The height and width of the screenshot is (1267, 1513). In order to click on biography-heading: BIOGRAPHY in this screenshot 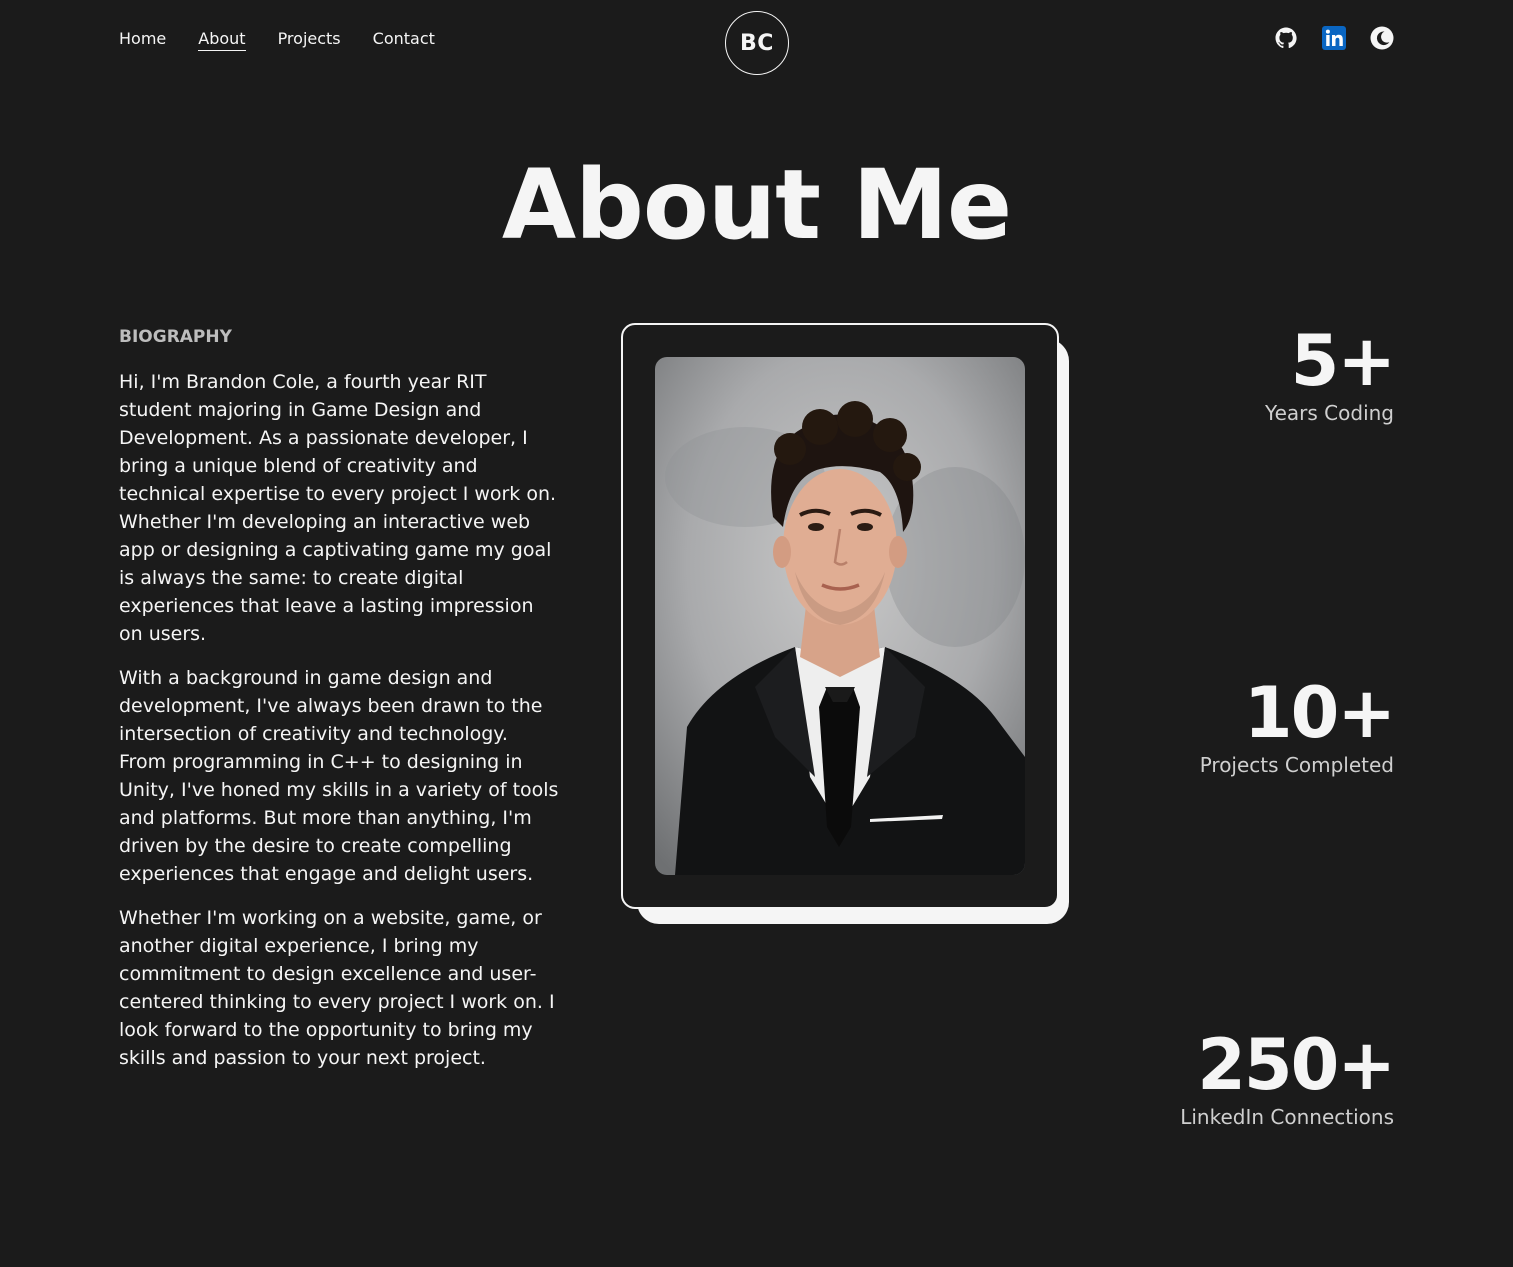, I will do `click(175, 337)`.